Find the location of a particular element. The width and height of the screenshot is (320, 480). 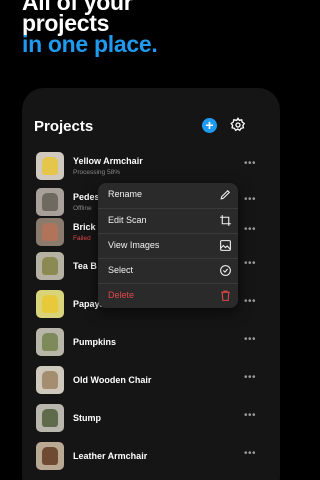

project-name: Pumpkins is located at coordinates (95, 342).